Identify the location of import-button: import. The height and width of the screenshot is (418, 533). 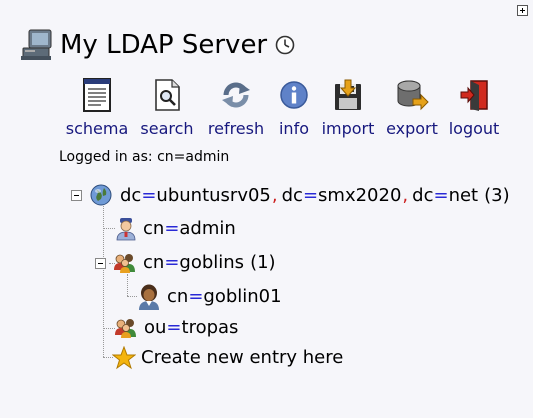
(348, 107).